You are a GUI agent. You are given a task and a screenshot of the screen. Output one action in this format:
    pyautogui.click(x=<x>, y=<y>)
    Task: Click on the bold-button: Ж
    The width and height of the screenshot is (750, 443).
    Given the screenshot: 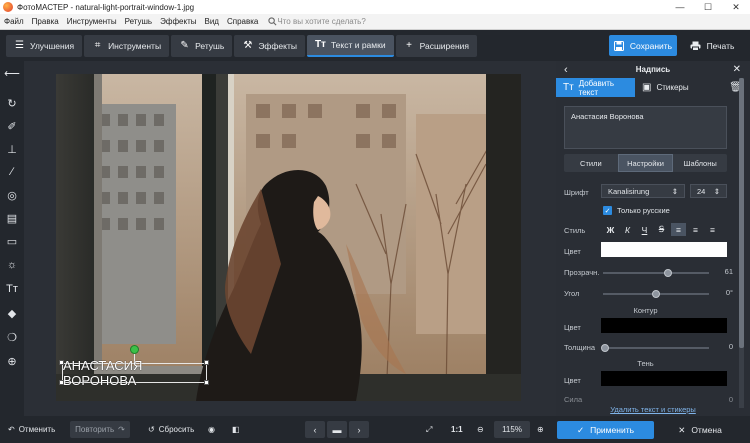 What is the action you would take?
    pyautogui.click(x=610, y=229)
    